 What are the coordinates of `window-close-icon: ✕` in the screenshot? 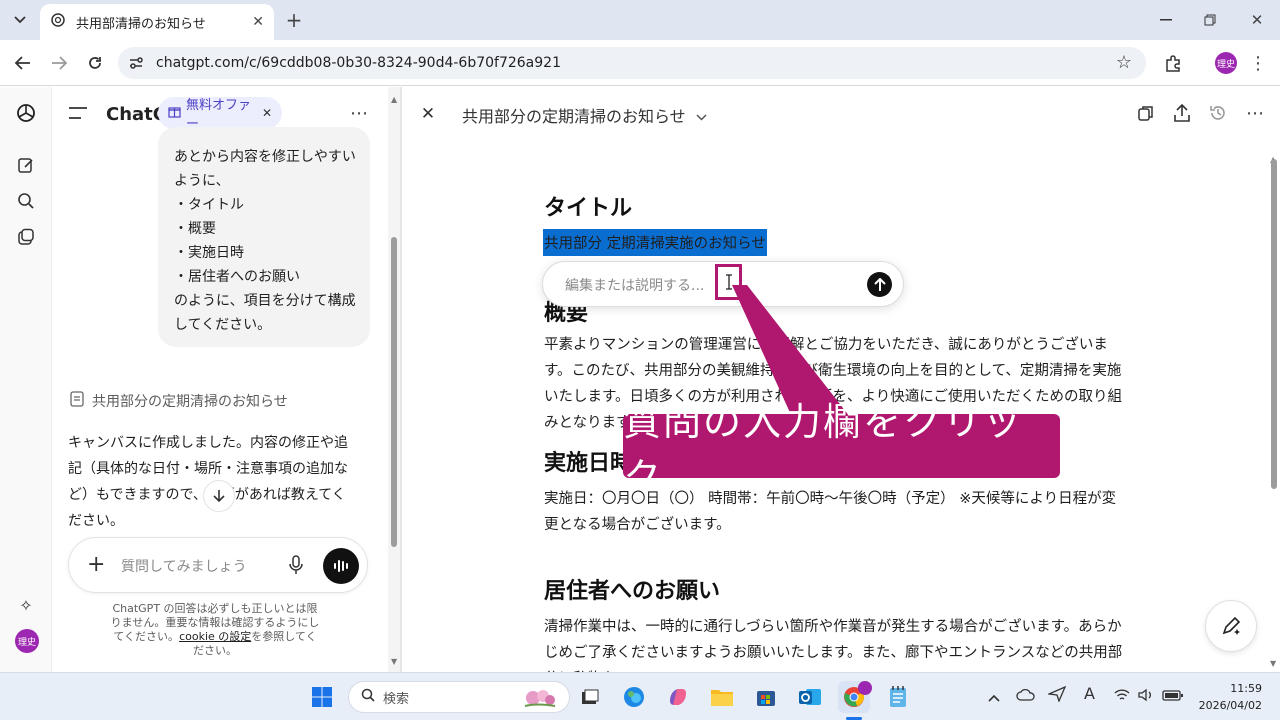 It's located at (1257, 20).